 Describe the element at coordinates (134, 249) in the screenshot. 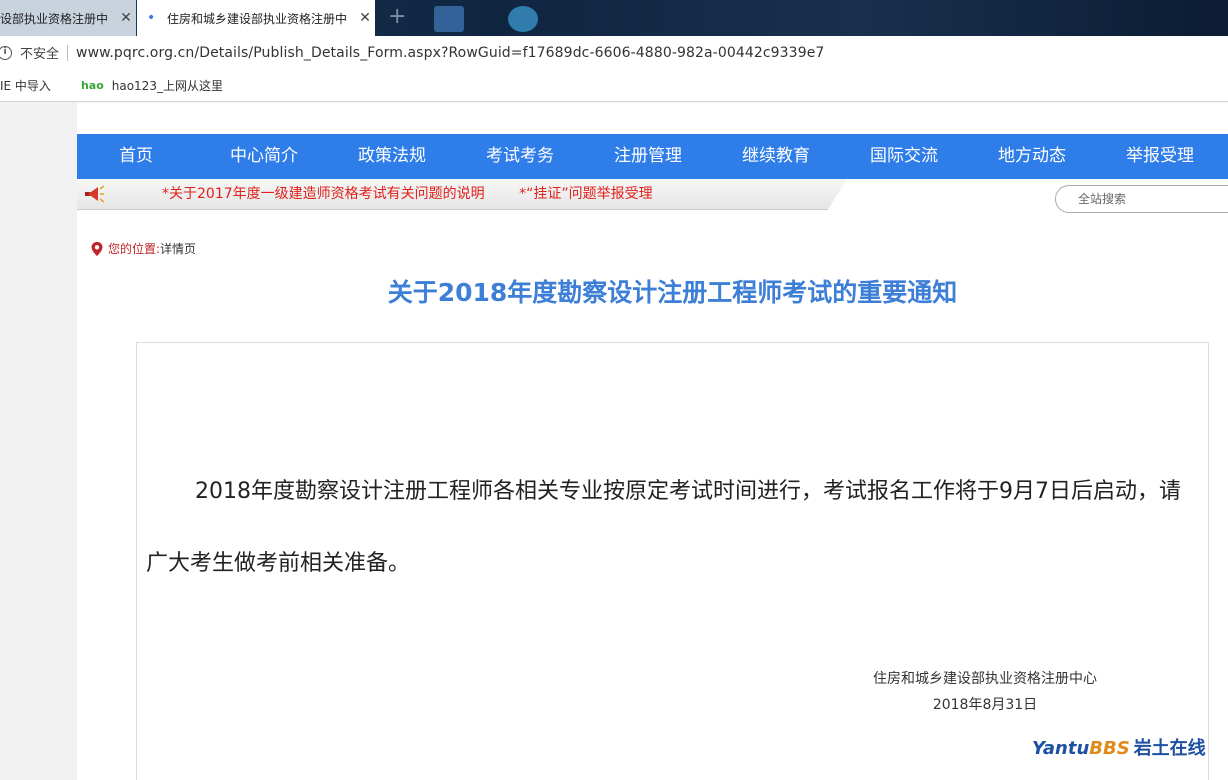

I see `breadcrumb-label: 您的位置:` at that location.